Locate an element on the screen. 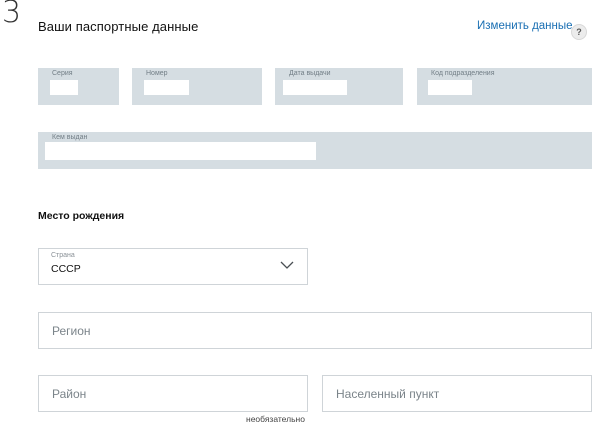  passport-number-label: Номер is located at coordinates (157, 73).